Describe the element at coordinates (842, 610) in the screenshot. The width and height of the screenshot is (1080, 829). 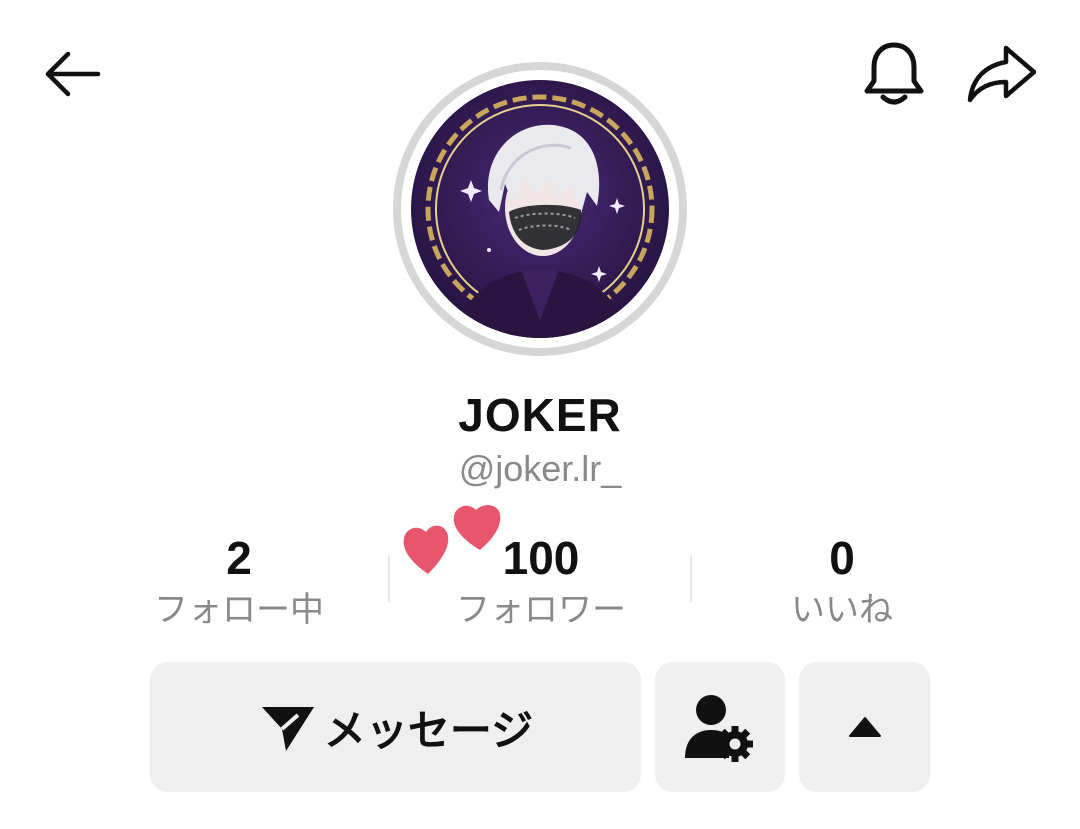
I see `likes-label: いいね` at that location.